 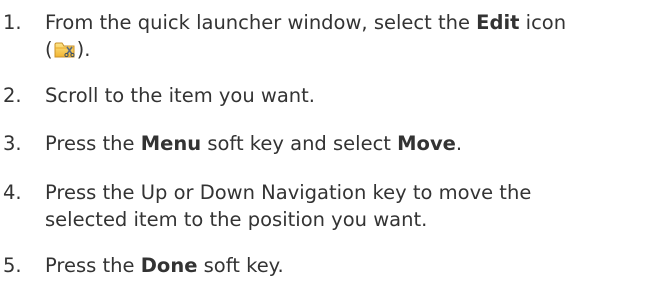 I want to click on step-number: 2., so click(x=12, y=95).